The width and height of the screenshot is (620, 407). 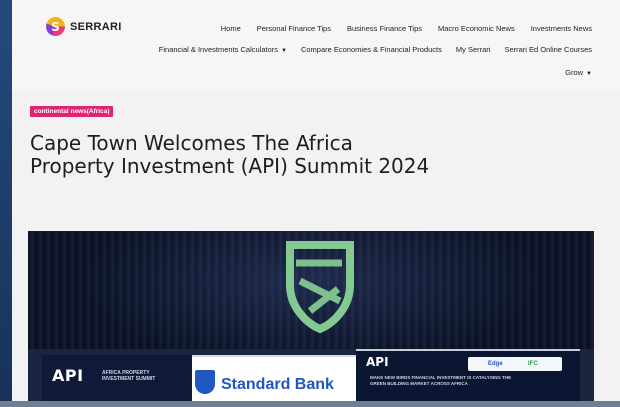 What do you see at coordinates (574, 72) in the screenshot?
I see `nav-link-grow-label: Grow` at bounding box center [574, 72].